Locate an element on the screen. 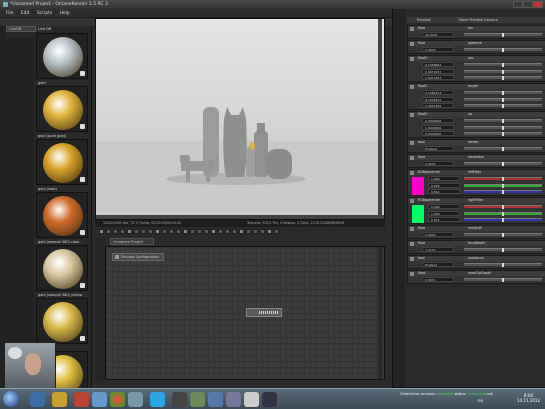  value-field: 0.3672097 is located at coordinates (438, 71).